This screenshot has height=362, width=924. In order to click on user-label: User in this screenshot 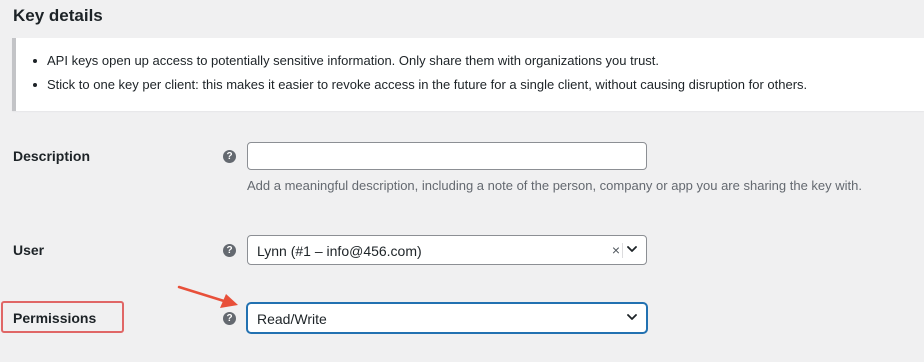, I will do `click(29, 250)`.